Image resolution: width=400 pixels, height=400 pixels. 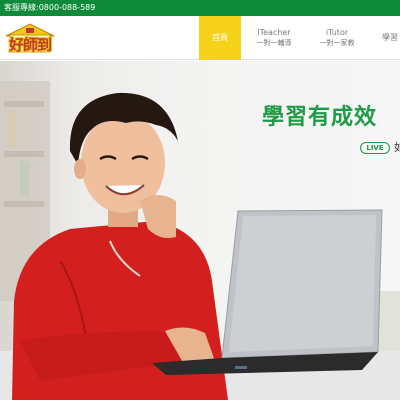 I want to click on nav-iteacher-label: iTeacher, so click(x=274, y=32).